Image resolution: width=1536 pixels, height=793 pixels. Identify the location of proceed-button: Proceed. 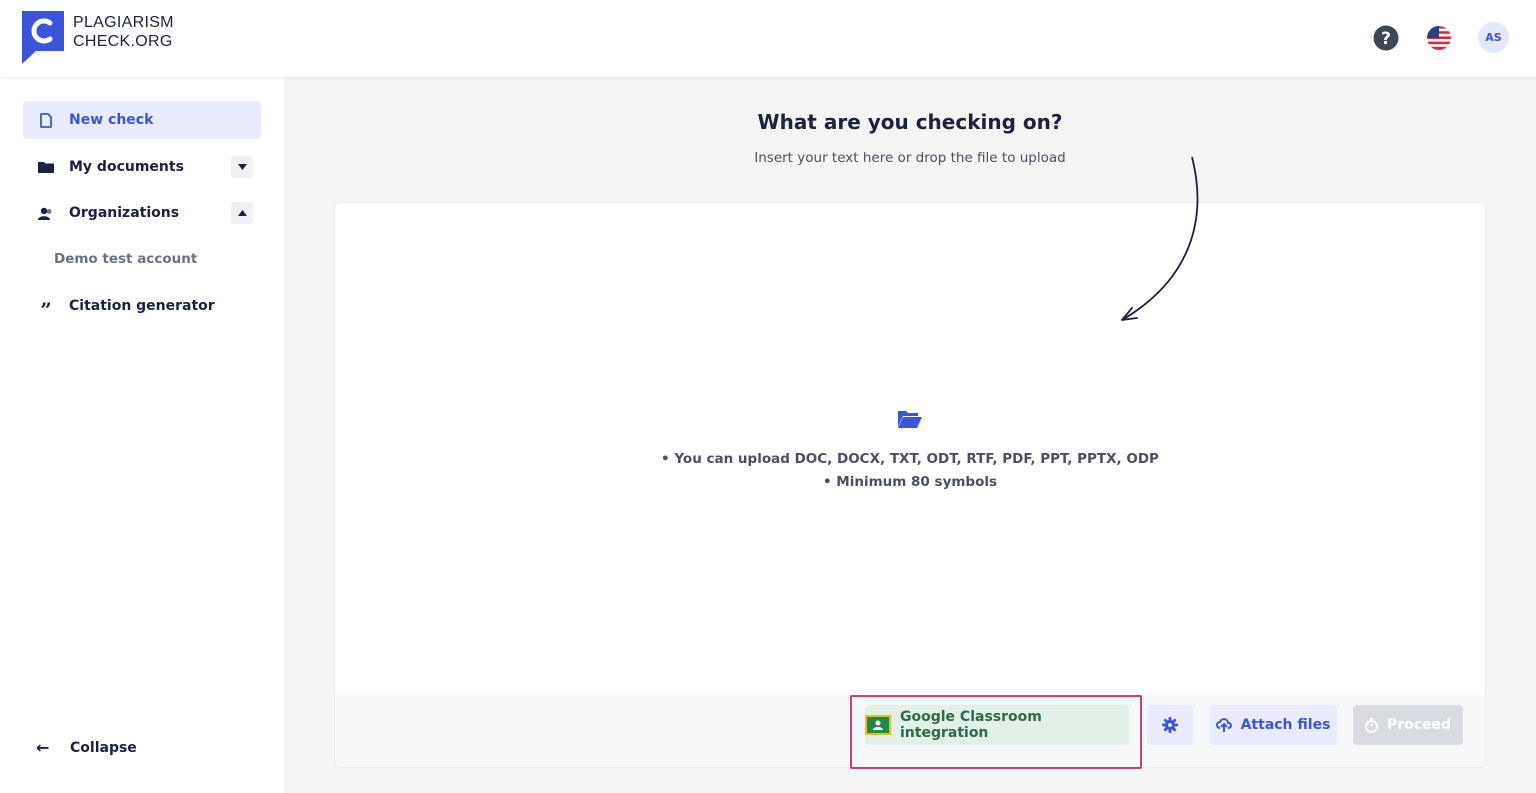
(1408, 725).